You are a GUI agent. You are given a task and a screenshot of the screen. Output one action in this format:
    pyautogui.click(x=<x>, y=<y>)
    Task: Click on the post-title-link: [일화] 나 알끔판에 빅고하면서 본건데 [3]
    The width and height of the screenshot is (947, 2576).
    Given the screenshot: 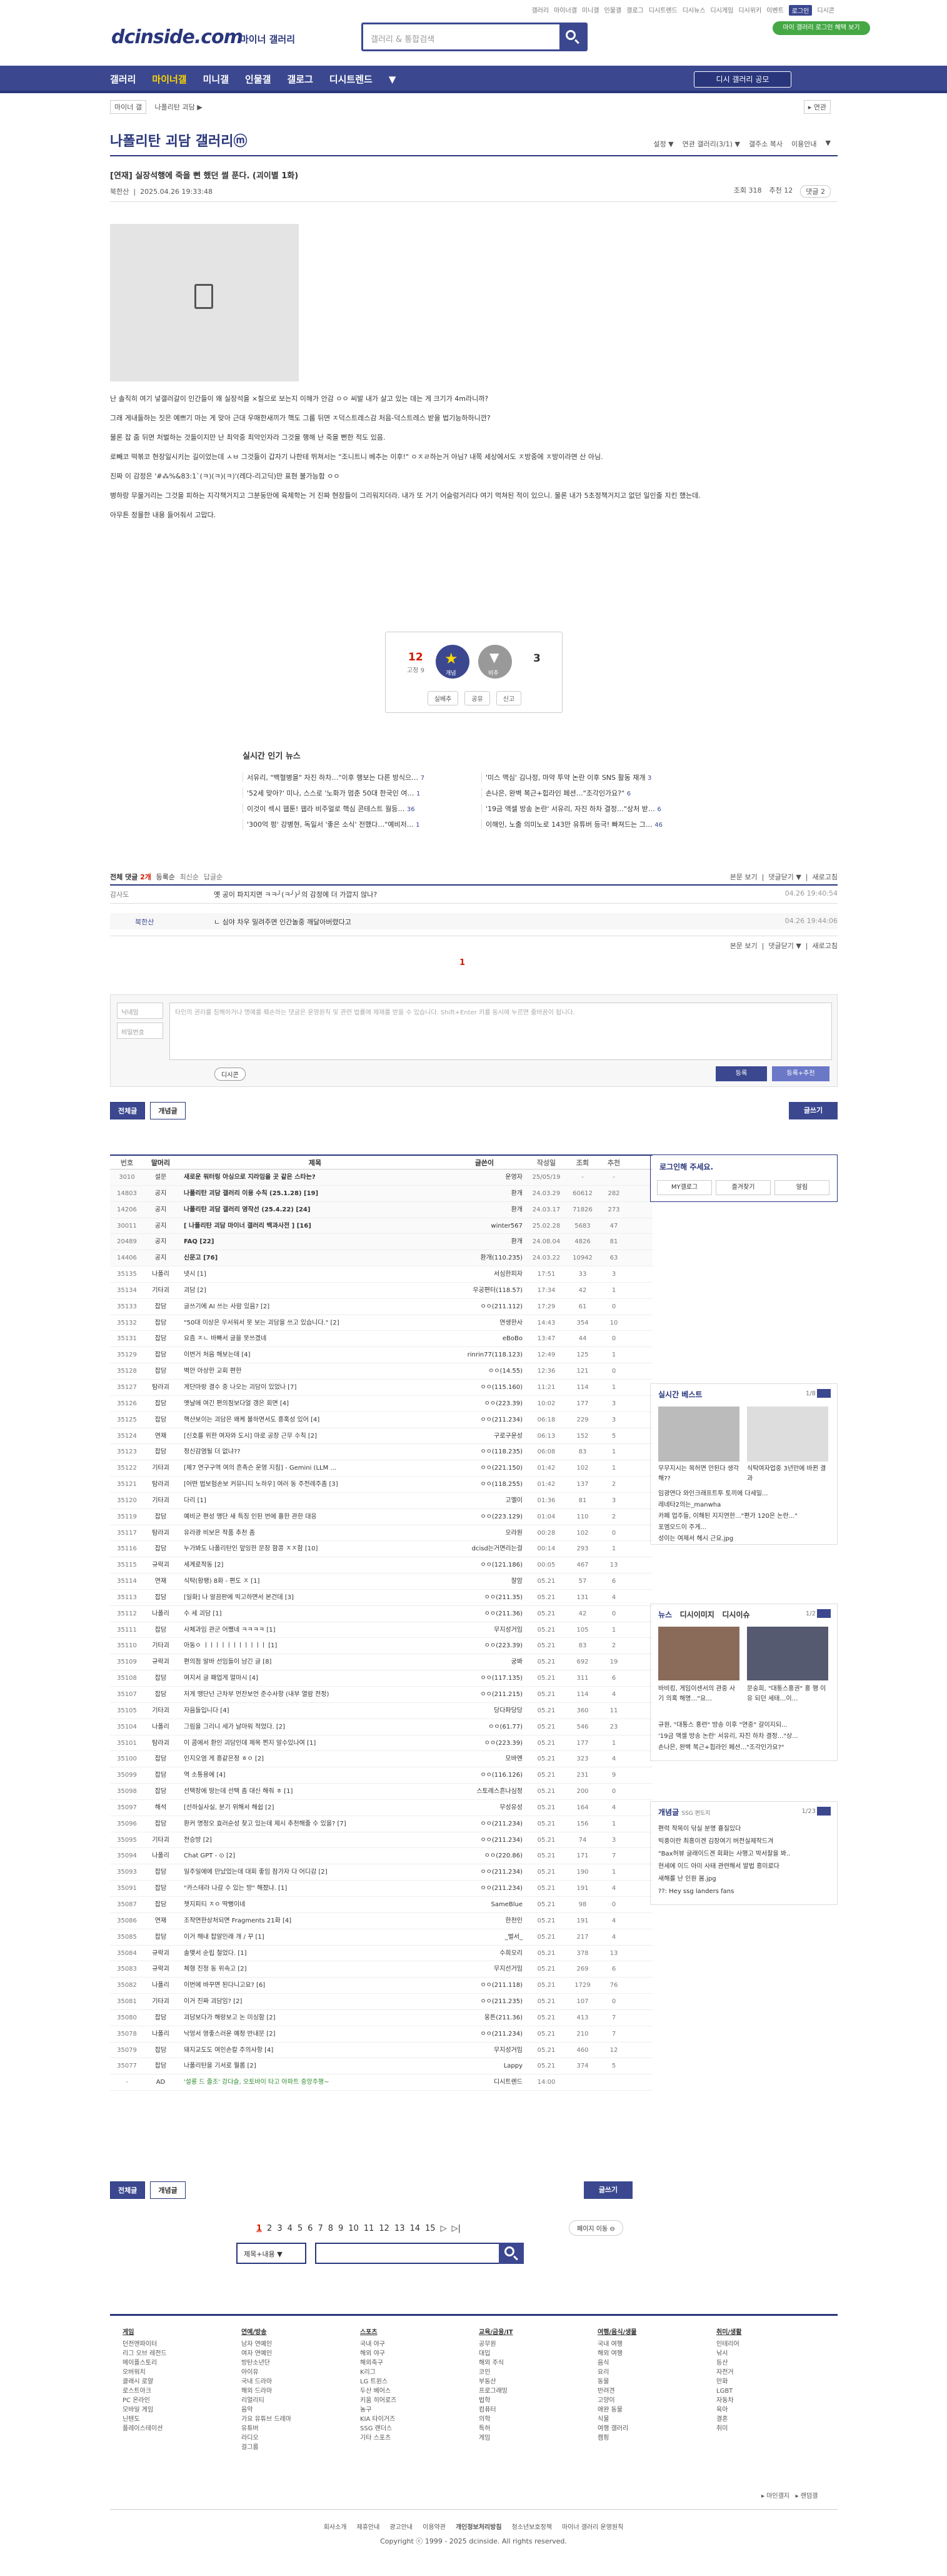 What is the action you would take?
    pyautogui.click(x=312, y=1598)
    